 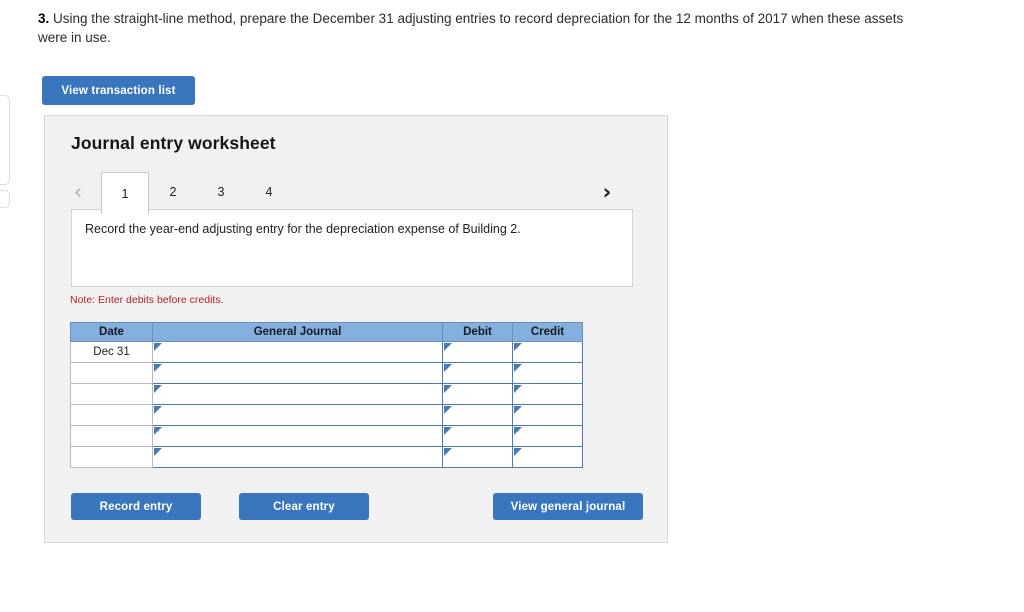 What do you see at coordinates (173, 192) in the screenshot?
I see `tab-2: 2` at bounding box center [173, 192].